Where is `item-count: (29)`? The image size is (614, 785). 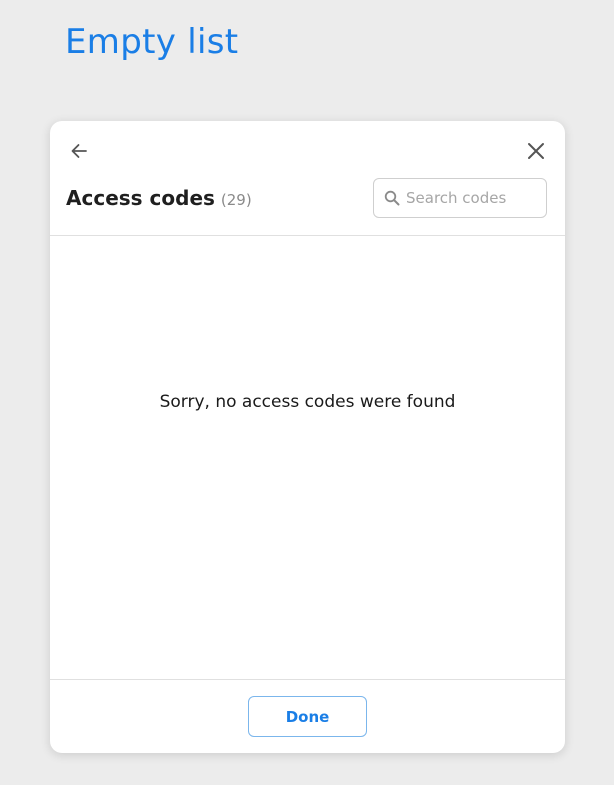 item-count: (29) is located at coordinates (236, 200).